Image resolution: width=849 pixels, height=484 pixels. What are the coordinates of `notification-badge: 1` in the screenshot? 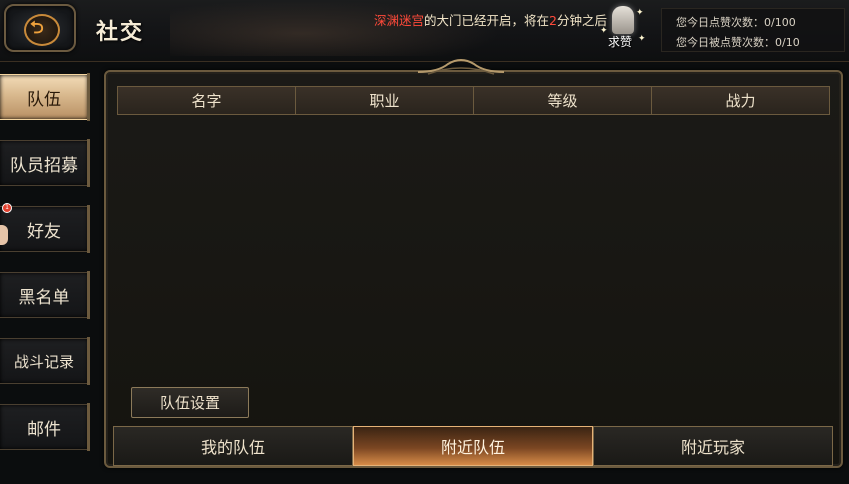 It's located at (7, 208).